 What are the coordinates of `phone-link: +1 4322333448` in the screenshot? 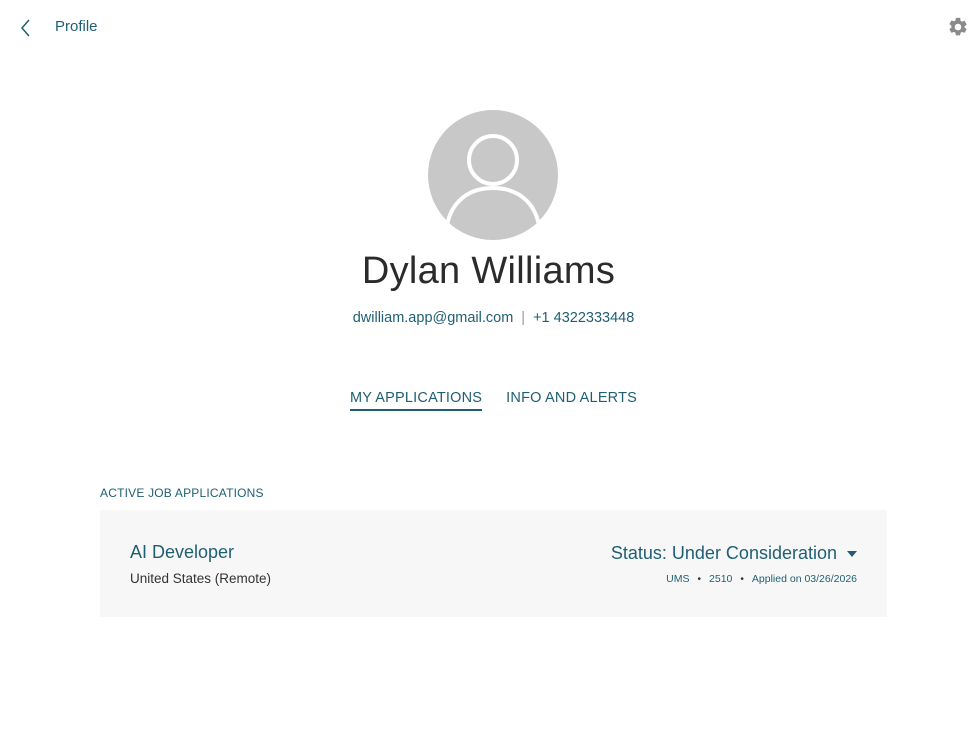 It's located at (583, 318).